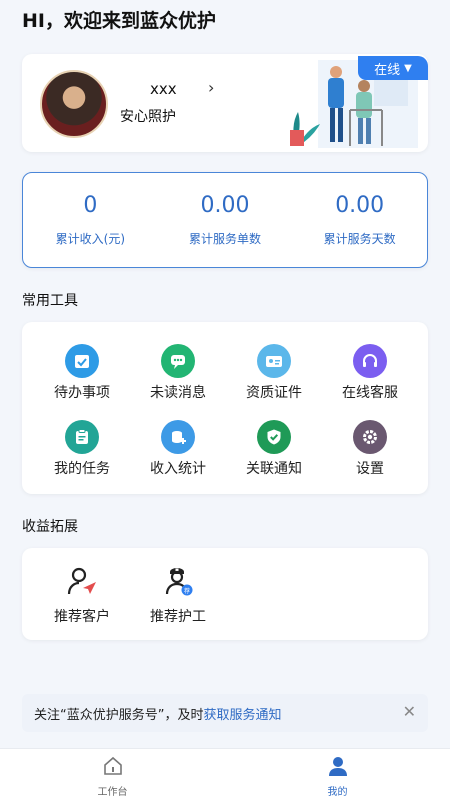 The width and height of the screenshot is (450, 801). I want to click on online-status-dropdown: 在线 ▼, so click(393, 68).